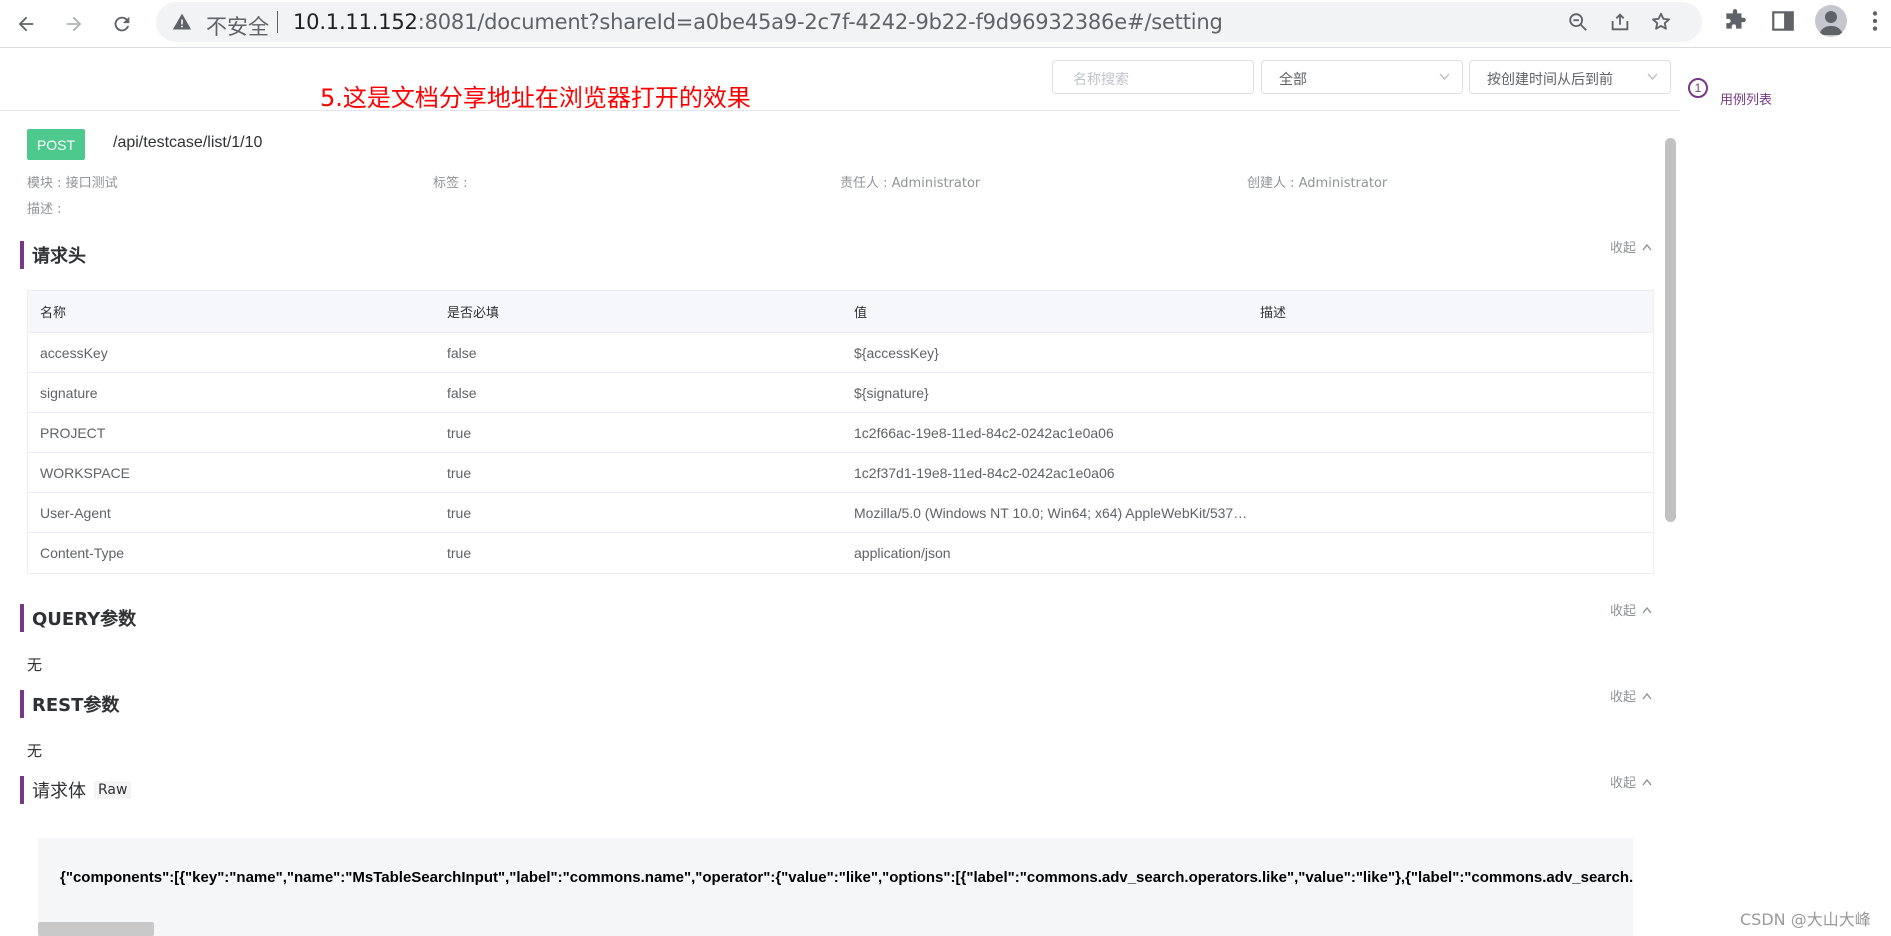  I want to click on address-divider, so click(277, 22).